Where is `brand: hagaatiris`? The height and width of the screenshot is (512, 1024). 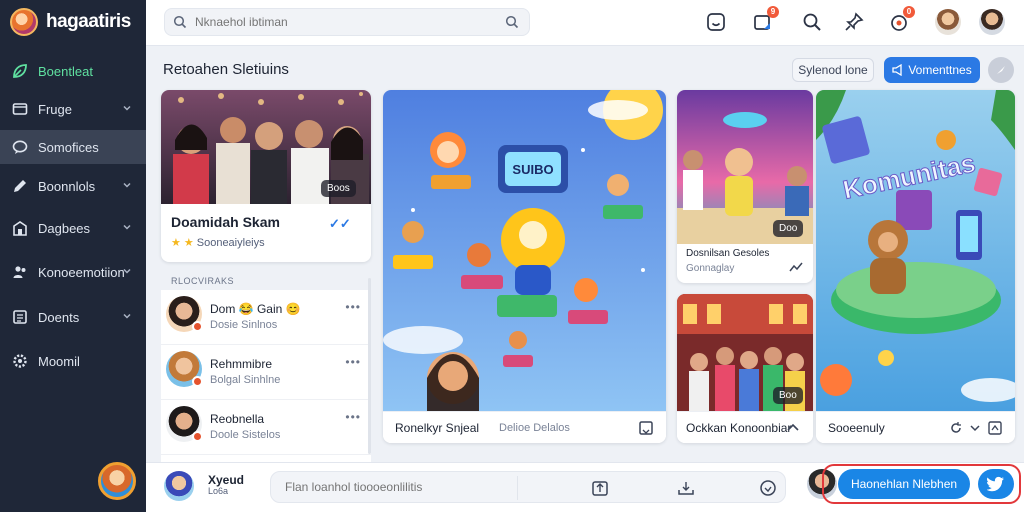 brand: hagaatiris is located at coordinates (70, 22).